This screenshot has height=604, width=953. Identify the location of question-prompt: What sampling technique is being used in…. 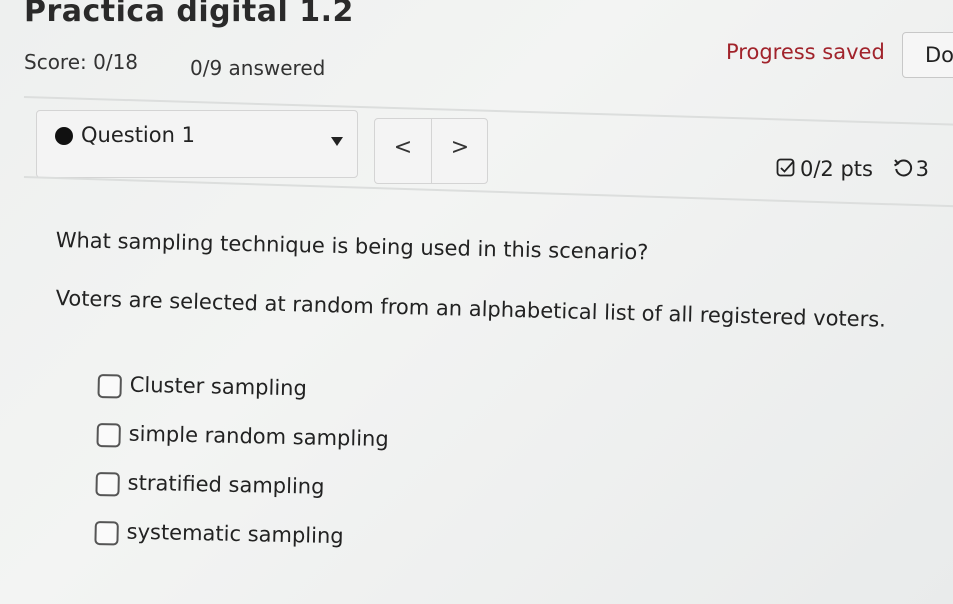
(352, 246).